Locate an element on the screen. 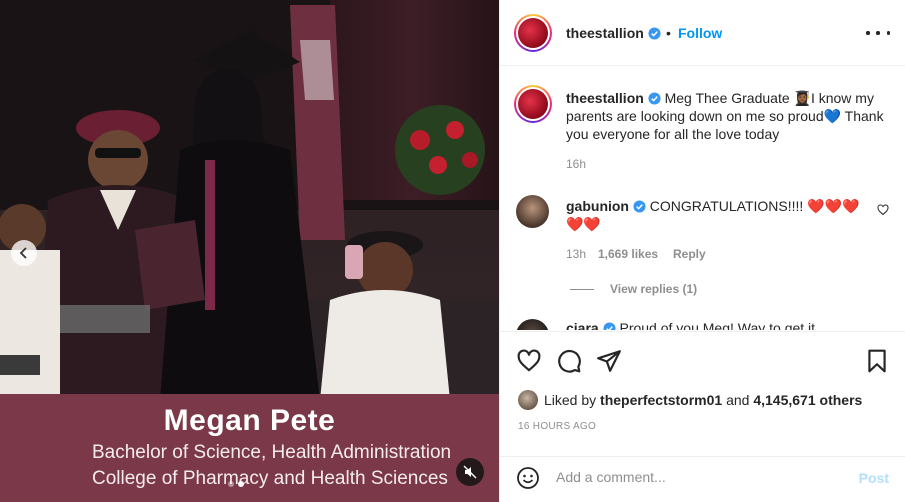 The image size is (905, 502). comment-username: gabunion is located at coordinates (597, 206).